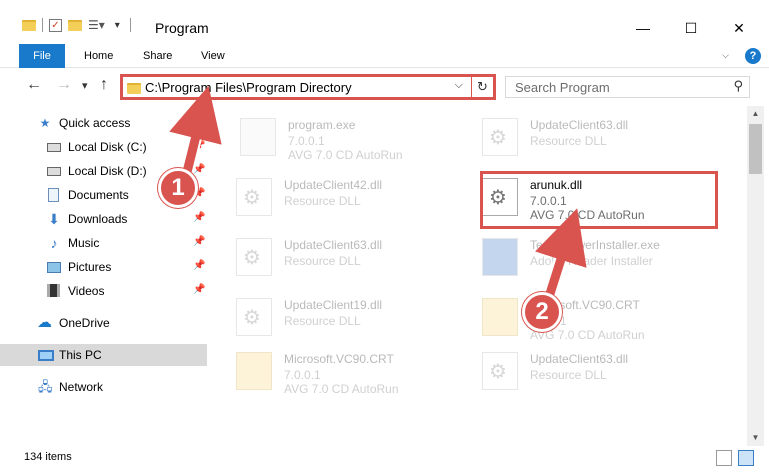 This screenshot has width=769, height=474. What do you see at coordinates (755, 114) in the screenshot?
I see `scroll-up-icon: ▲` at bounding box center [755, 114].